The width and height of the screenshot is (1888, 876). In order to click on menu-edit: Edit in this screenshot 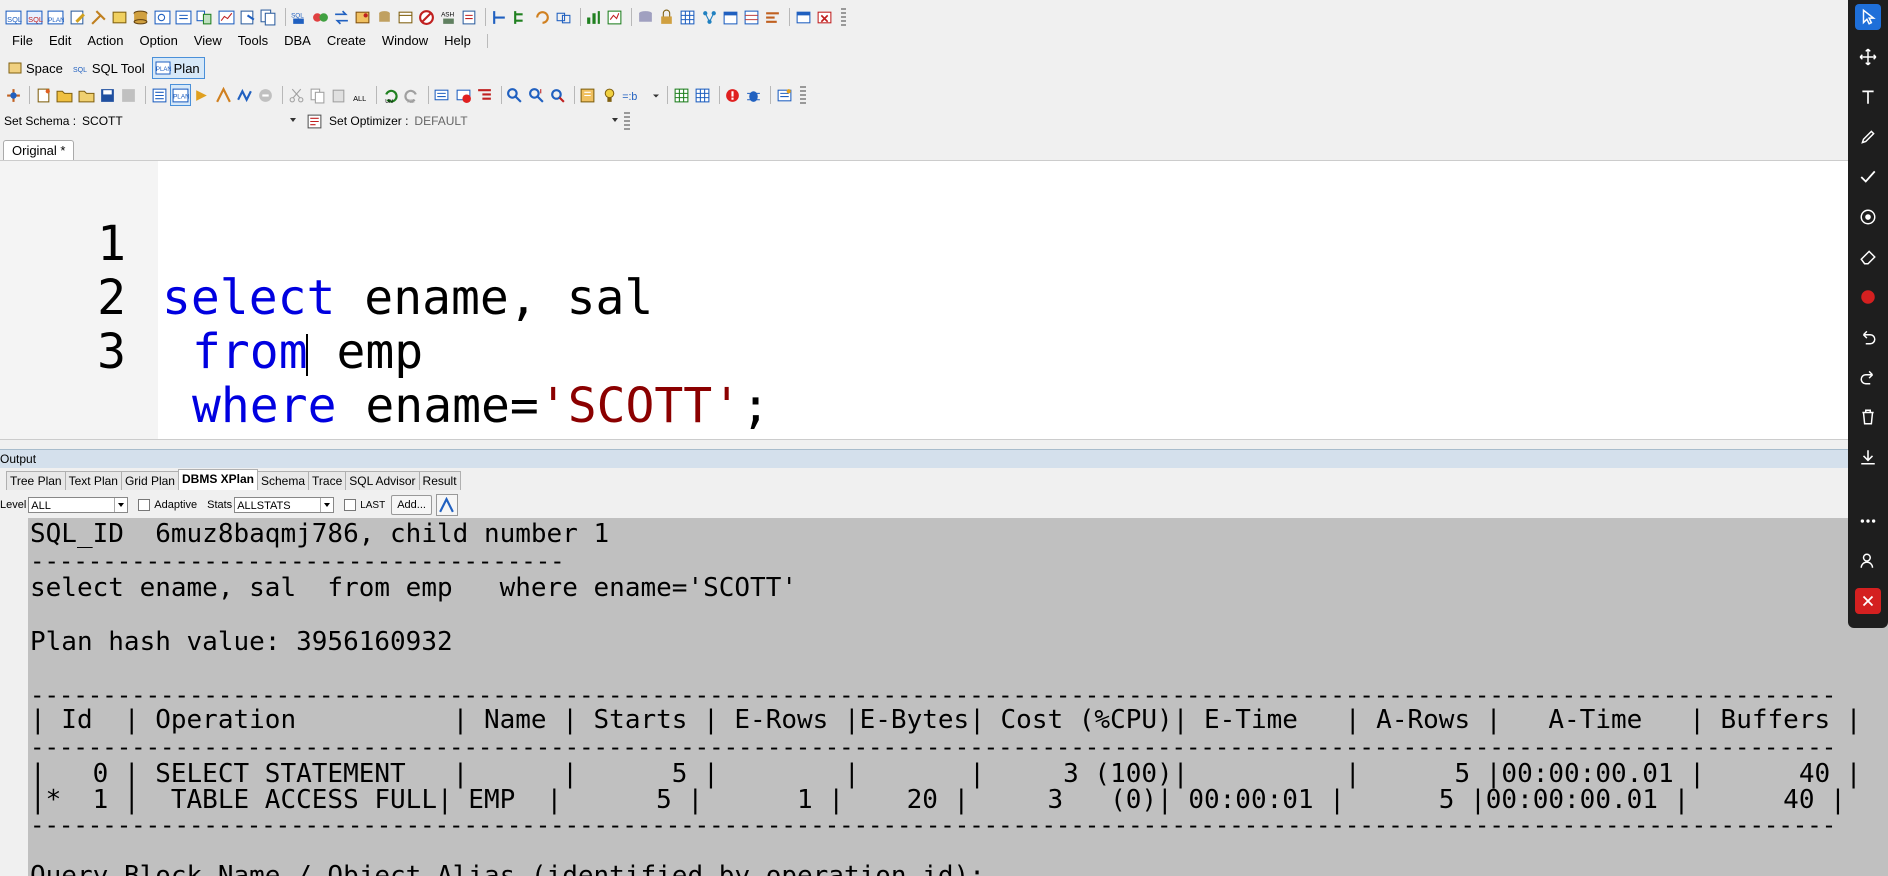, I will do `click(60, 41)`.